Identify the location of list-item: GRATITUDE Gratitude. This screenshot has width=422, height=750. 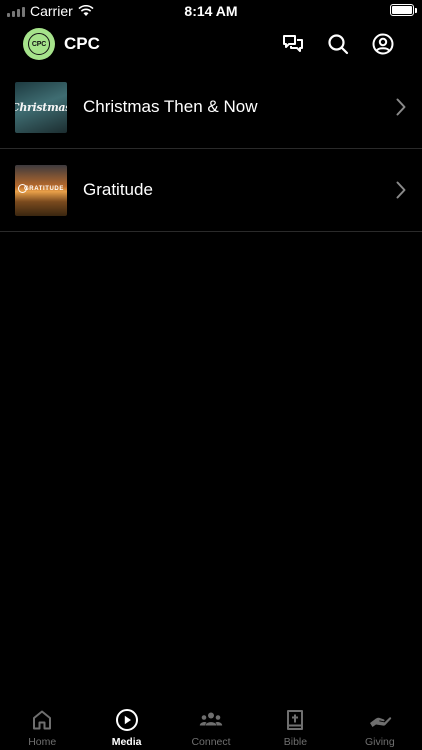
(211, 190).